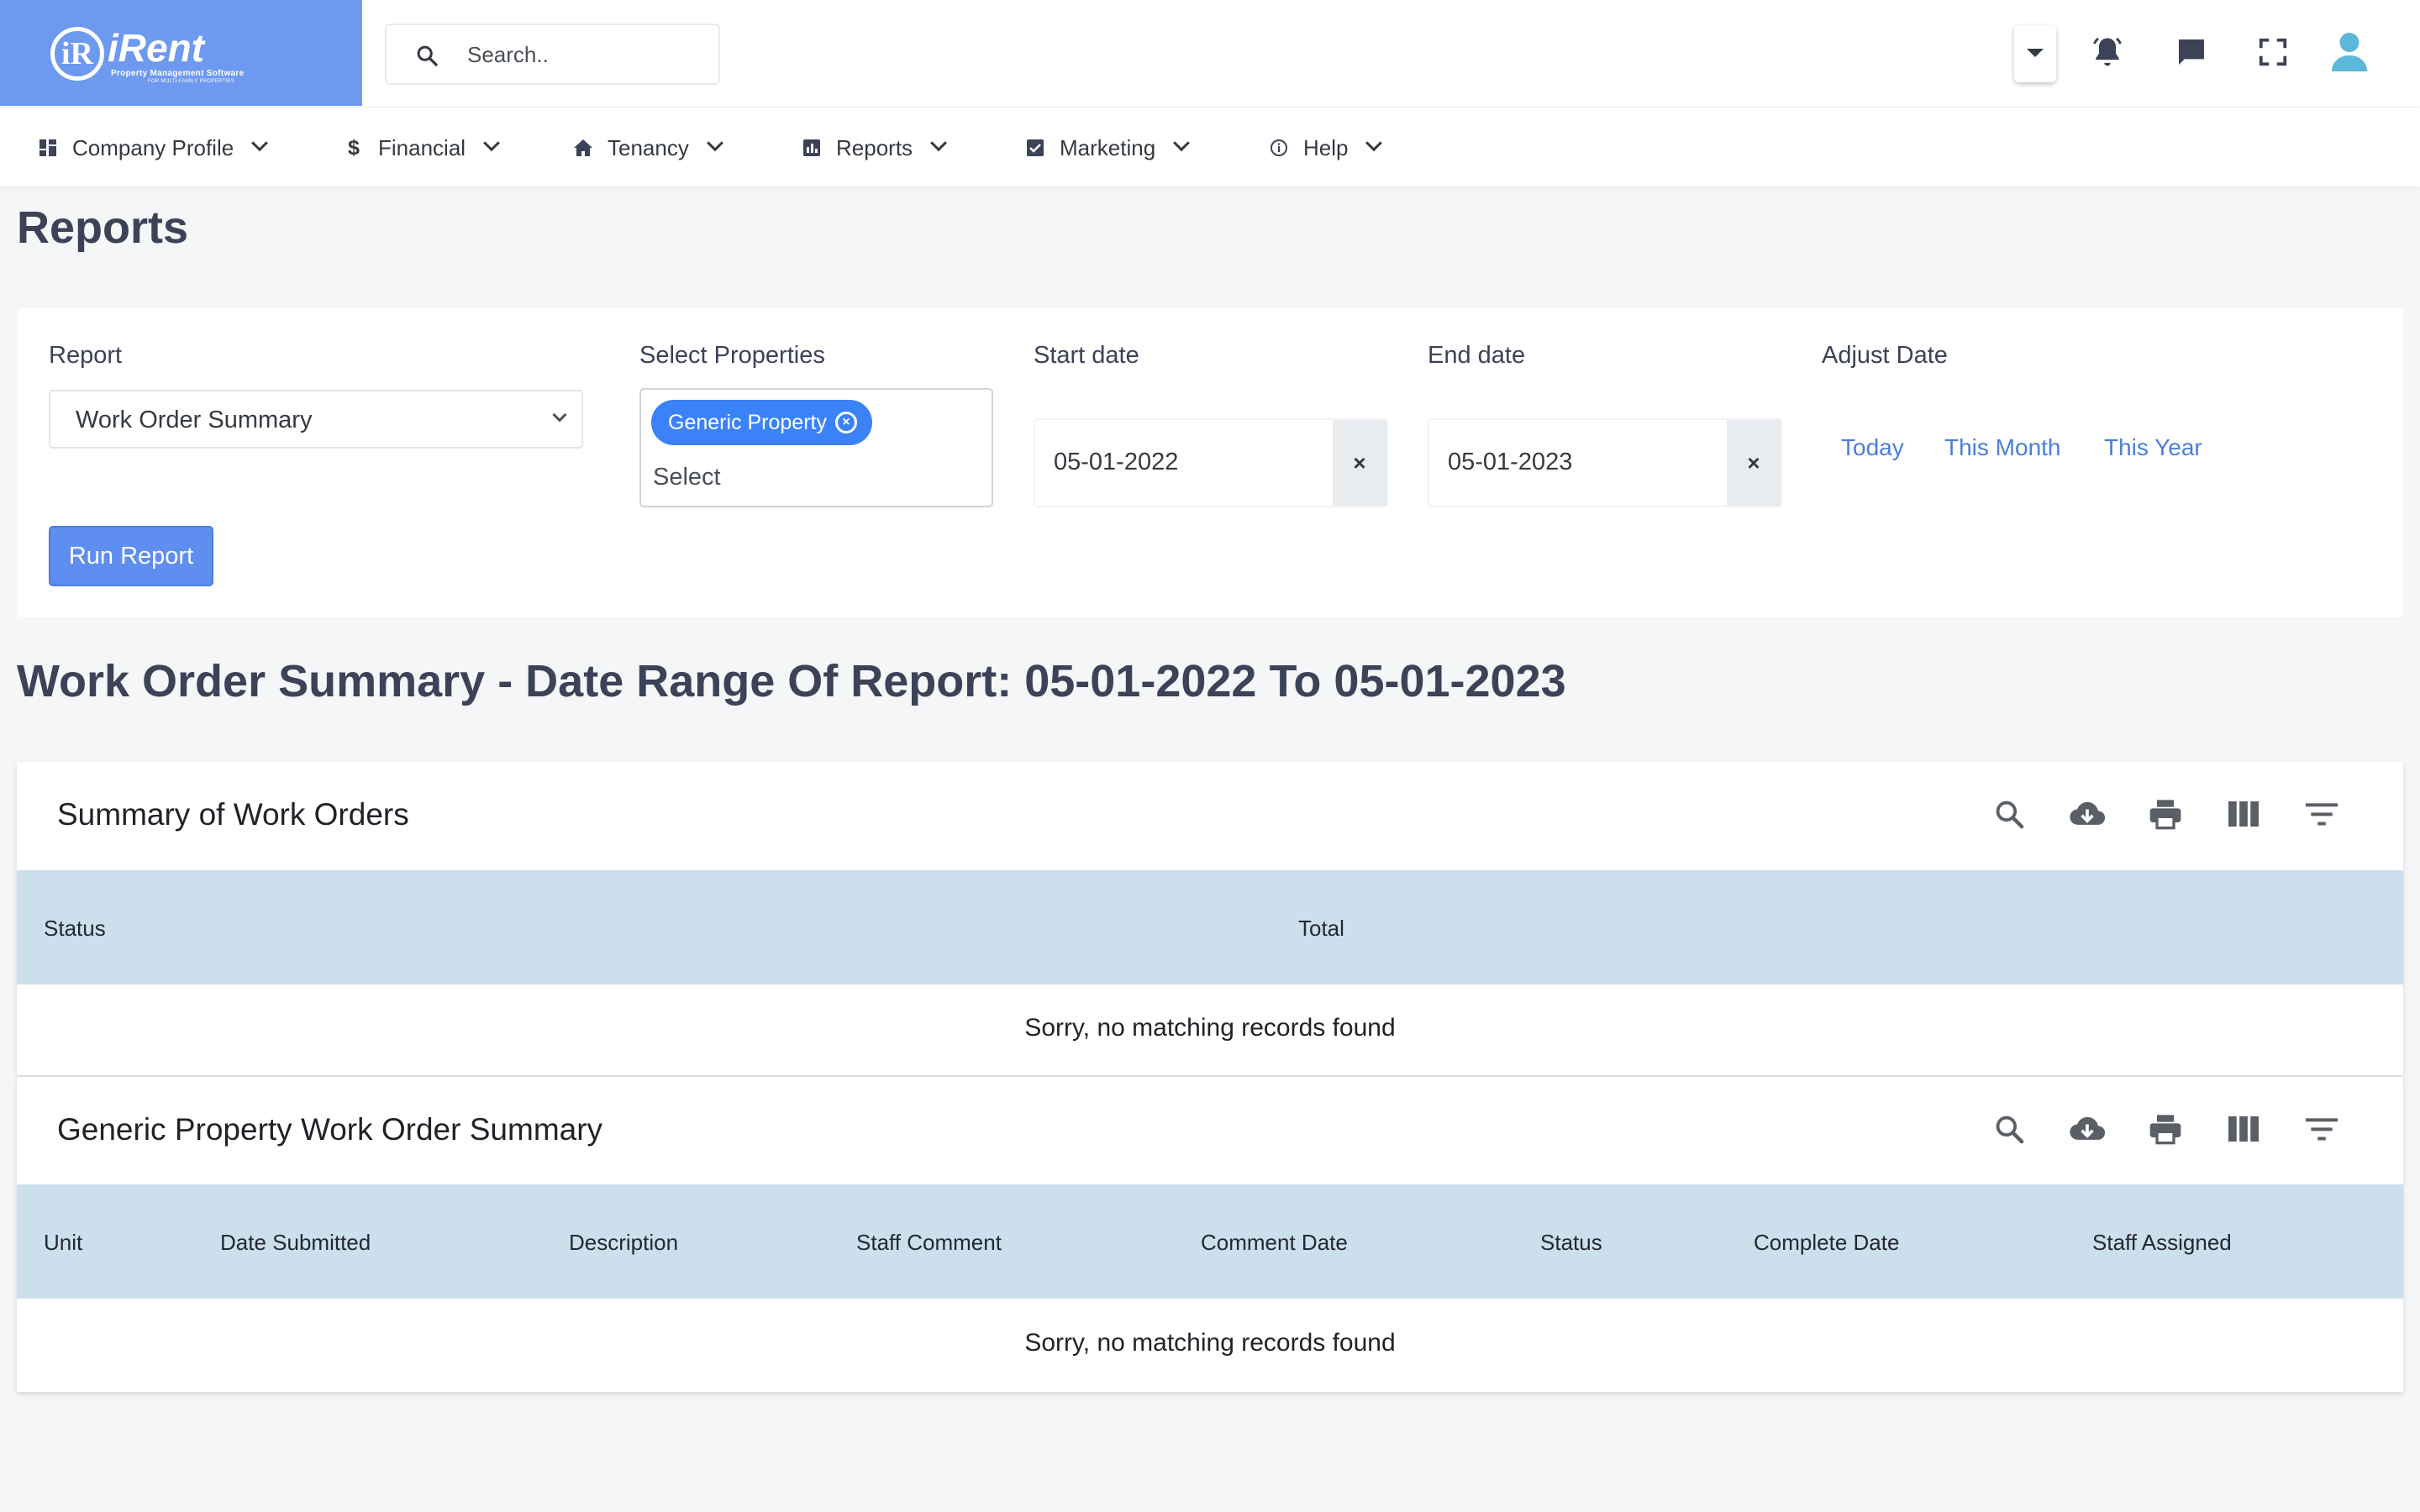 Image resolution: width=2420 pixels, height=1512 pixels. Describe the element at coordinates (687, 477) in the screenshot. I see `properties-placeholder: Select` at that location.